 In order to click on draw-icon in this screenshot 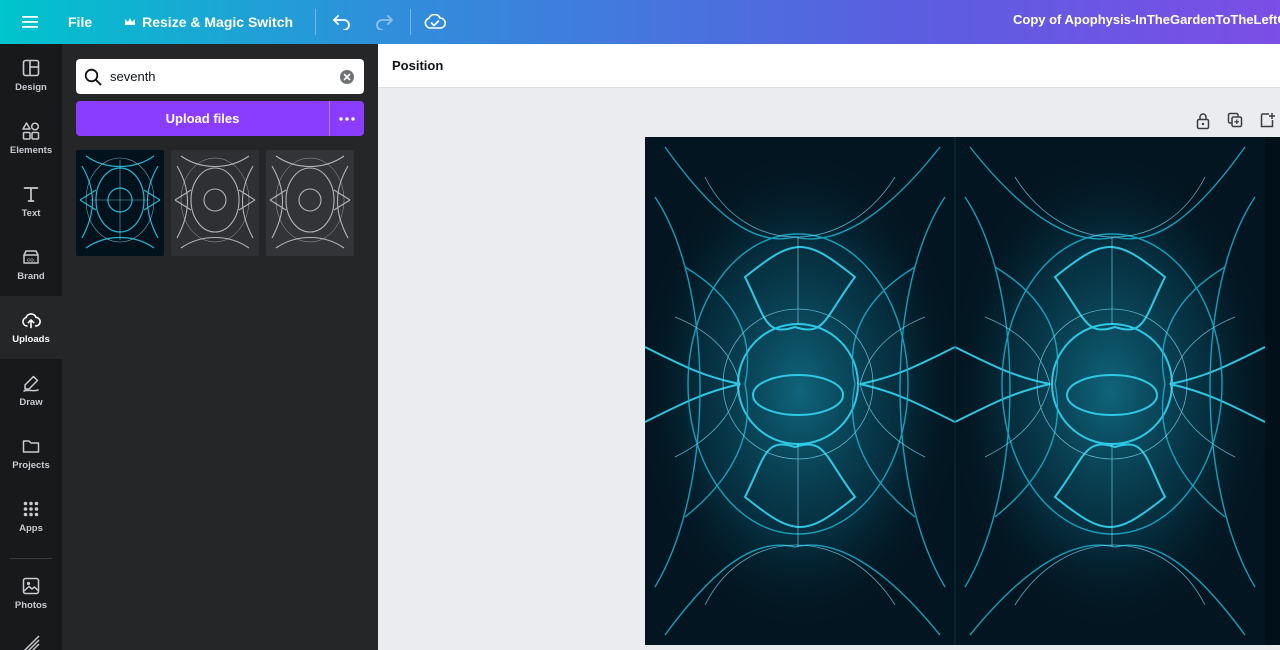, I will do `click(31, 383)`.